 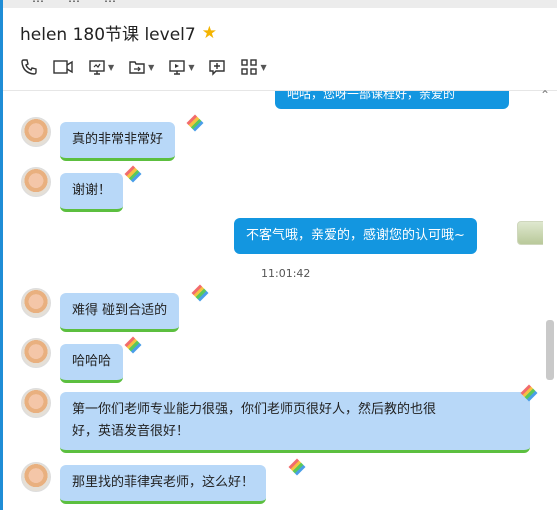 What do you see at coordinates (97, 67) in the screenshot?
I see `screen-share-icon` at bounding box center [97, 67].